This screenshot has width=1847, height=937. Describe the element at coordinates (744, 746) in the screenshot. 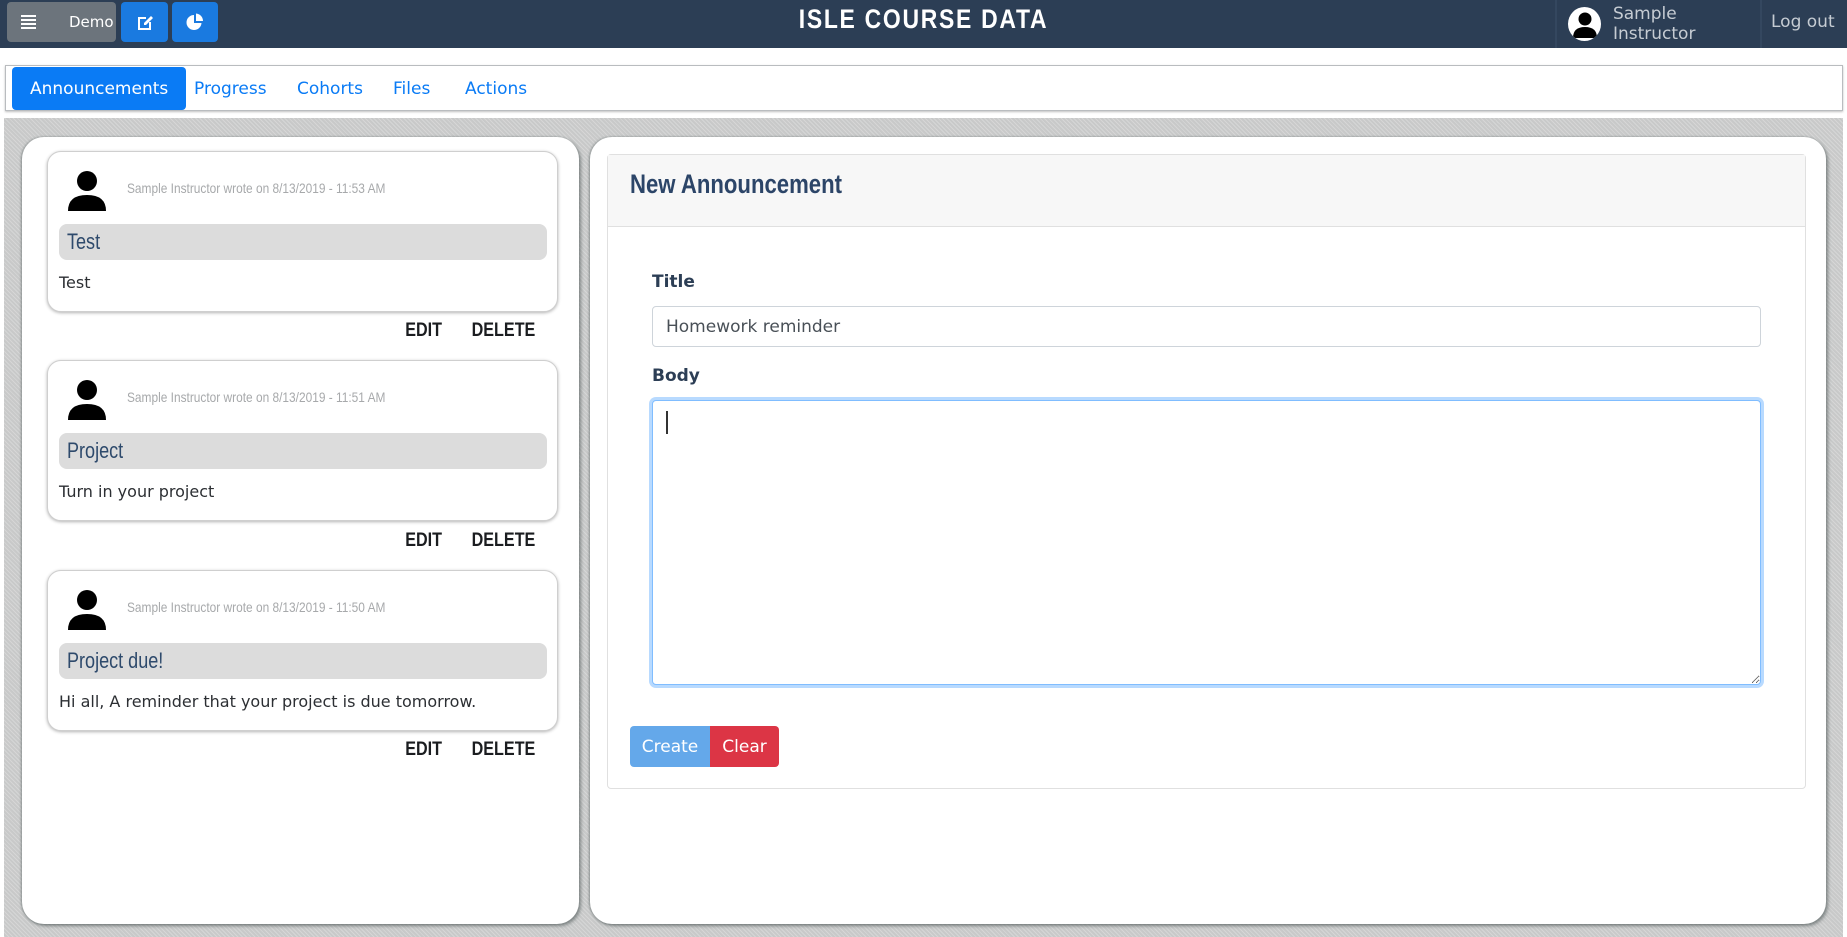

I see `clear-button: Clear` at that location.